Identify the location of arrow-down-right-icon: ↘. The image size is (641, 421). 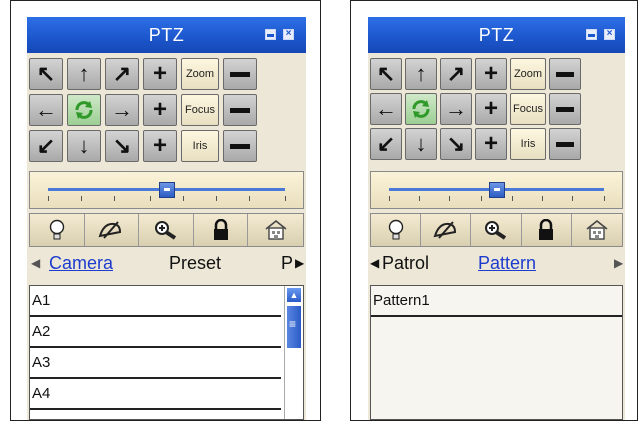
(122, 145).